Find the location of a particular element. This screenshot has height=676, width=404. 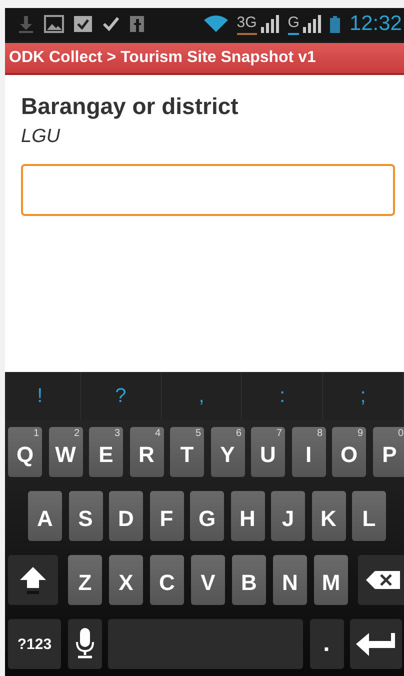

battery-icon is located at coordinates (335, 24).